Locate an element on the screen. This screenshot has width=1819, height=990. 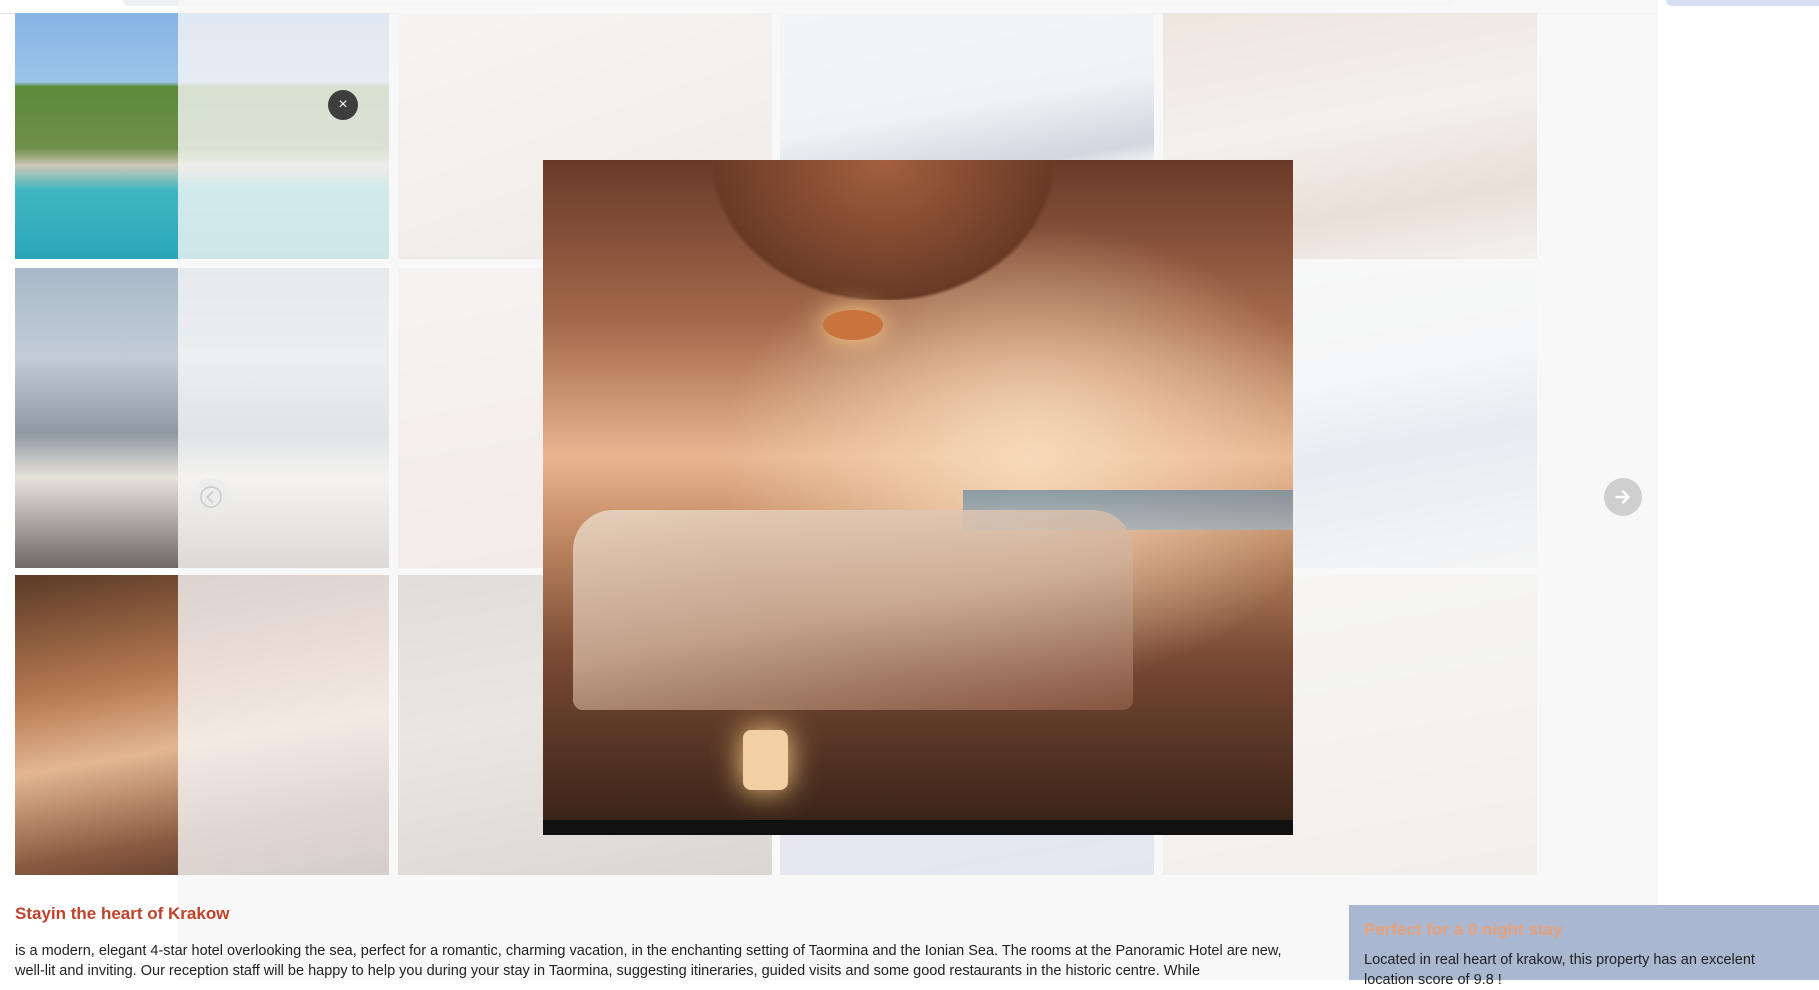
prev-photo-button is located at coordinates (211, 497).